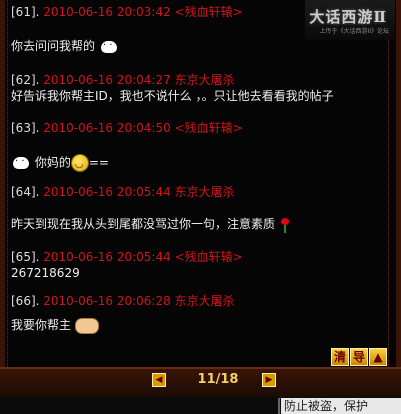 The height and width of the screenshot is (414, 401). I want to click on message-header: [62]. 2010-06-16 20:04:27 东京大屠杀, so click(123, 80).